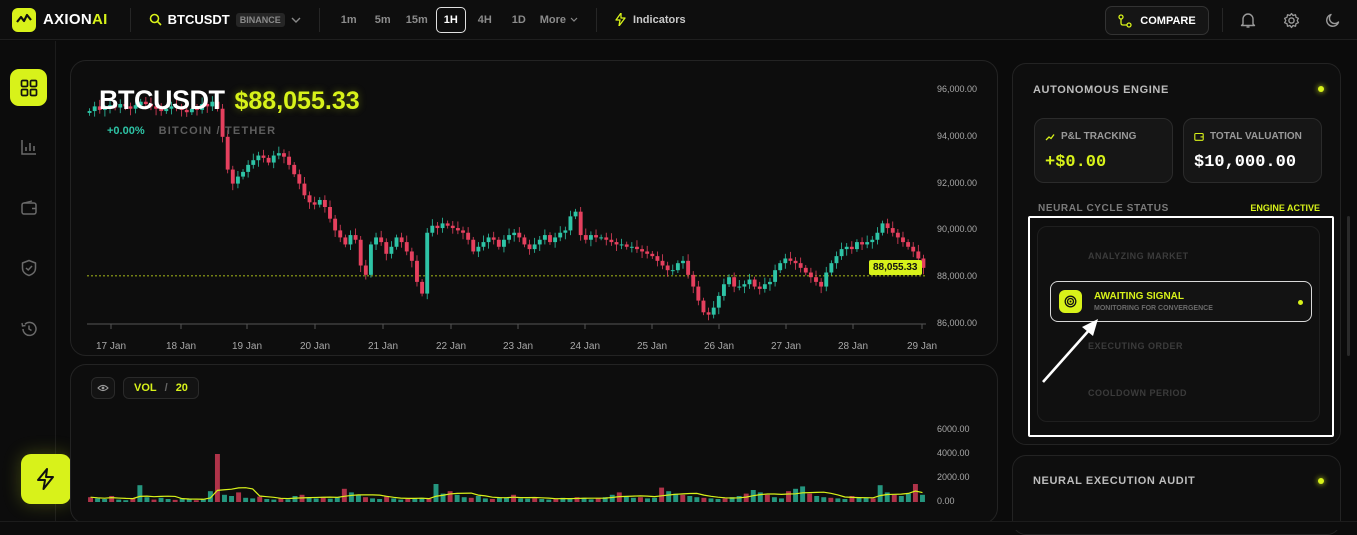 The image size is (1357, 535). What do you see at coordinates (161, 388) in the screenshot?
I see `volume-indicator-chip: VOL / 20` at bounding box center [161, 388].